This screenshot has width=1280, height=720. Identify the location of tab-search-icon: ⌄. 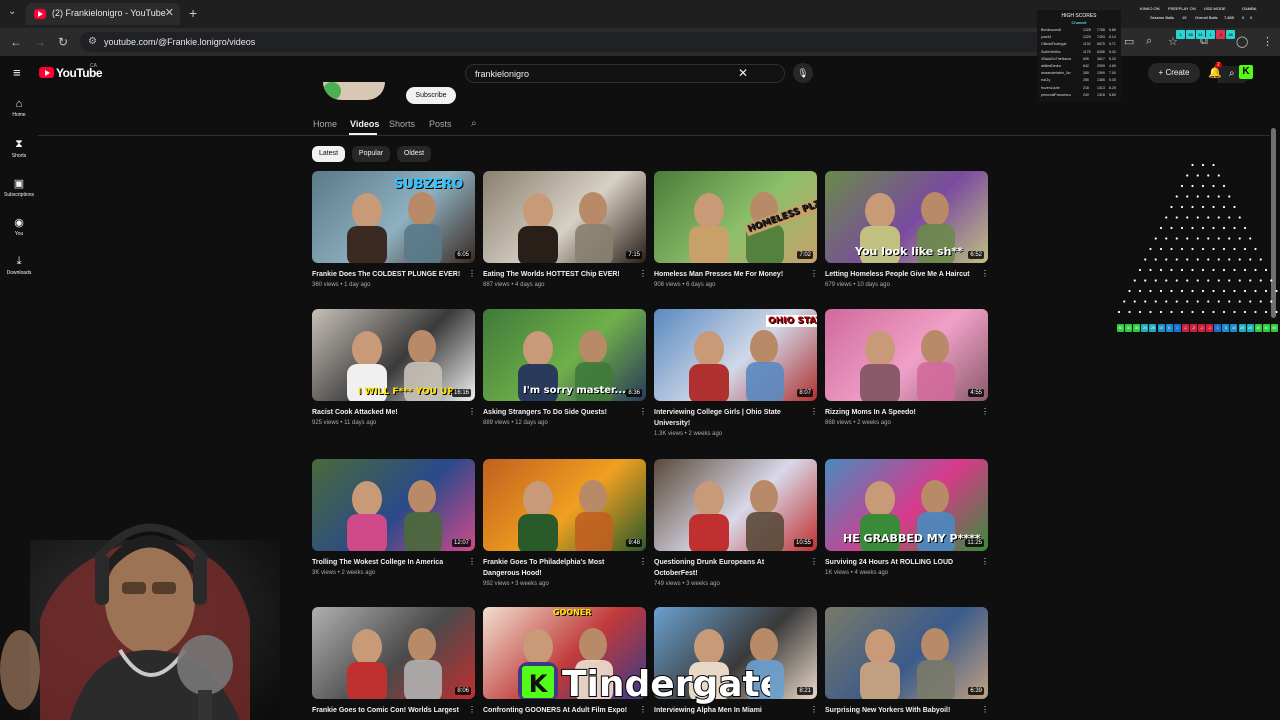
(12, 11).